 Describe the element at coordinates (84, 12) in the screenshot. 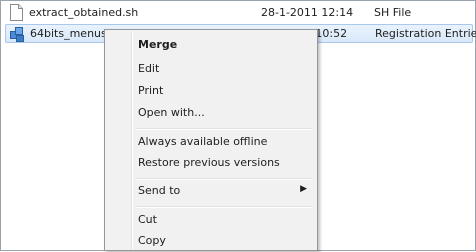

I see `file-name: extract_obtained.sh` at that location.